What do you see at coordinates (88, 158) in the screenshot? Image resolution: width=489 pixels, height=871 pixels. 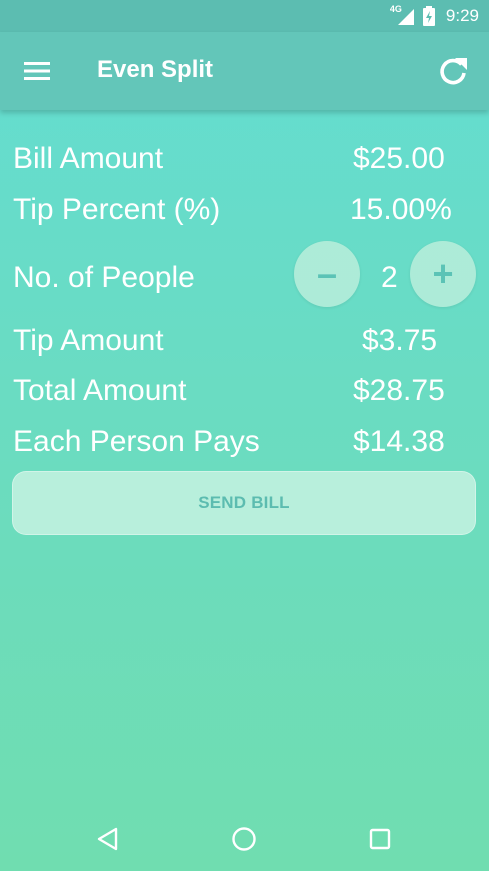 I see `bill-amount-label: Bill Amount` at bounding box center [88, 158].